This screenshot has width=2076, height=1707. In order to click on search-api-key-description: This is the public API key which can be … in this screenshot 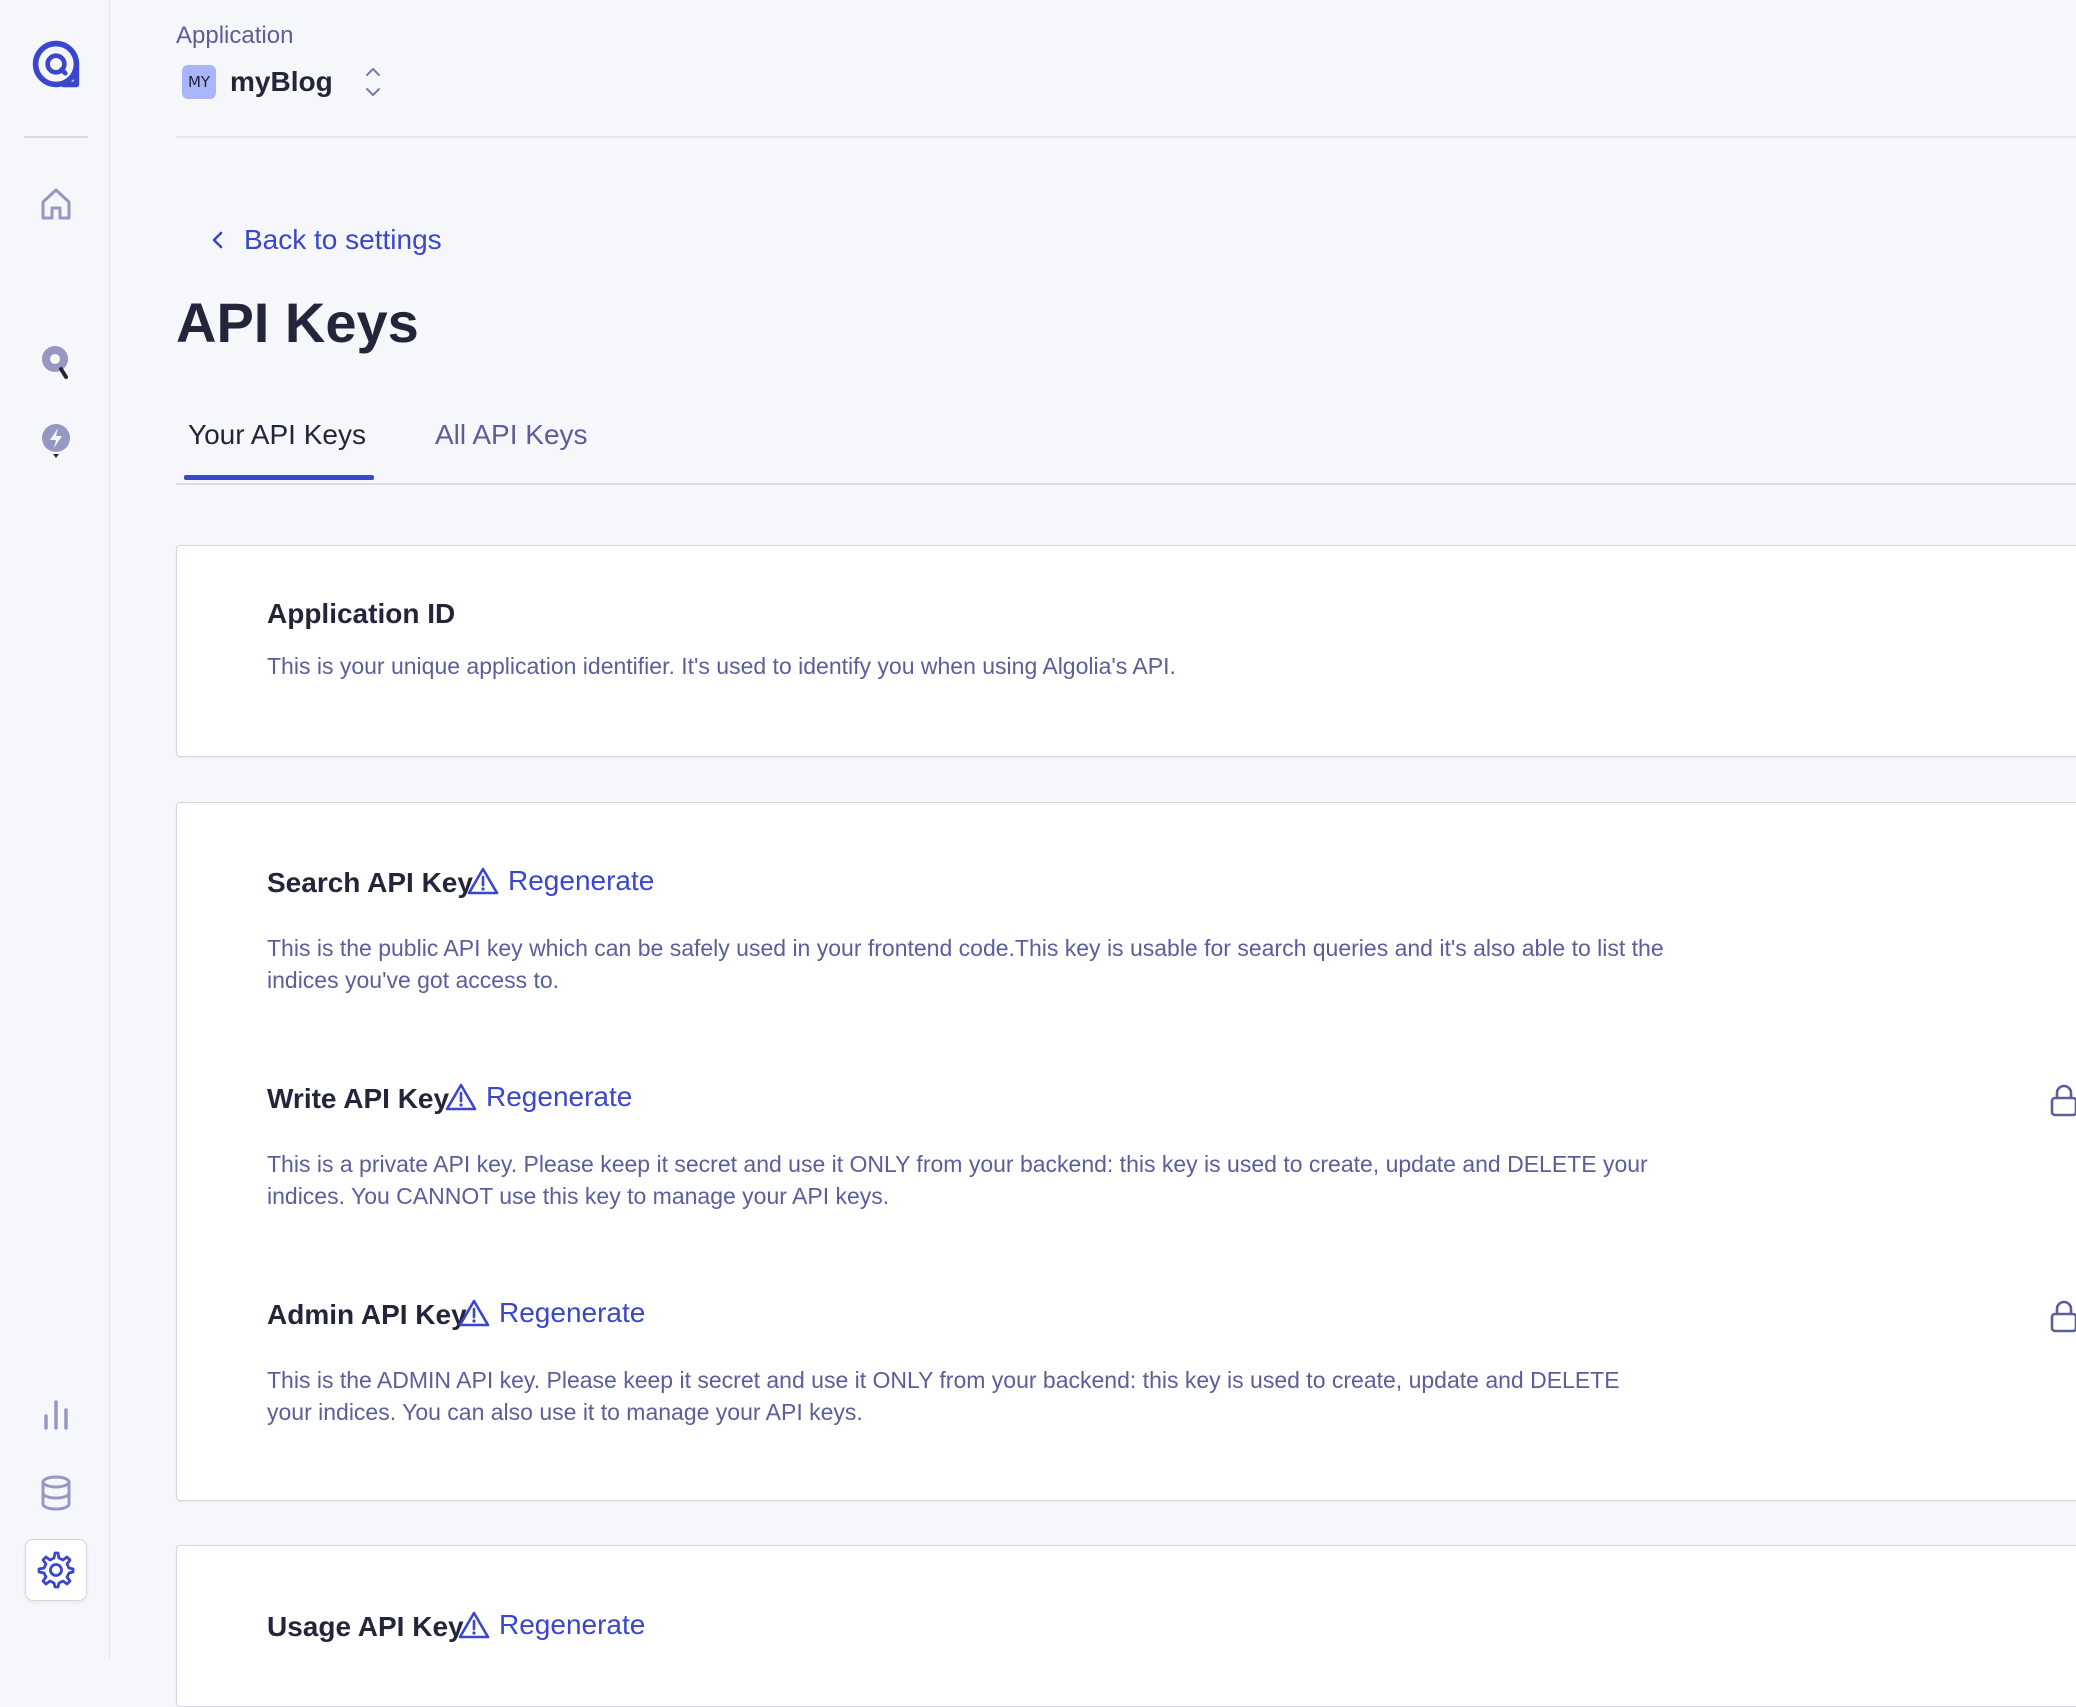, I will do `click(965, 964)`.